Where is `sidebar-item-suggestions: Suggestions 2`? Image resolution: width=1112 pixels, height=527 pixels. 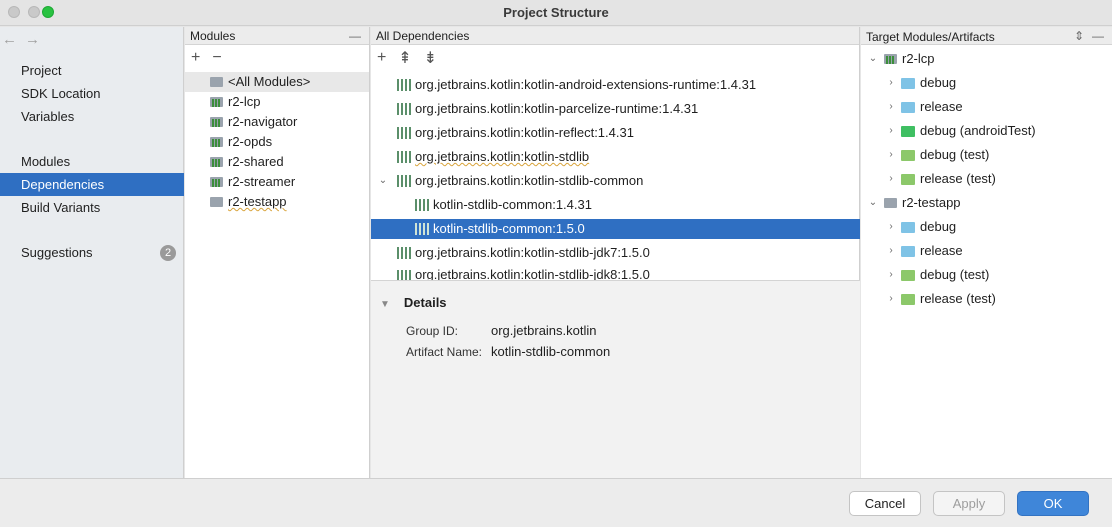 sidebar-item-suggestions: Suggestions 2 is located at coordinates (92, 252).